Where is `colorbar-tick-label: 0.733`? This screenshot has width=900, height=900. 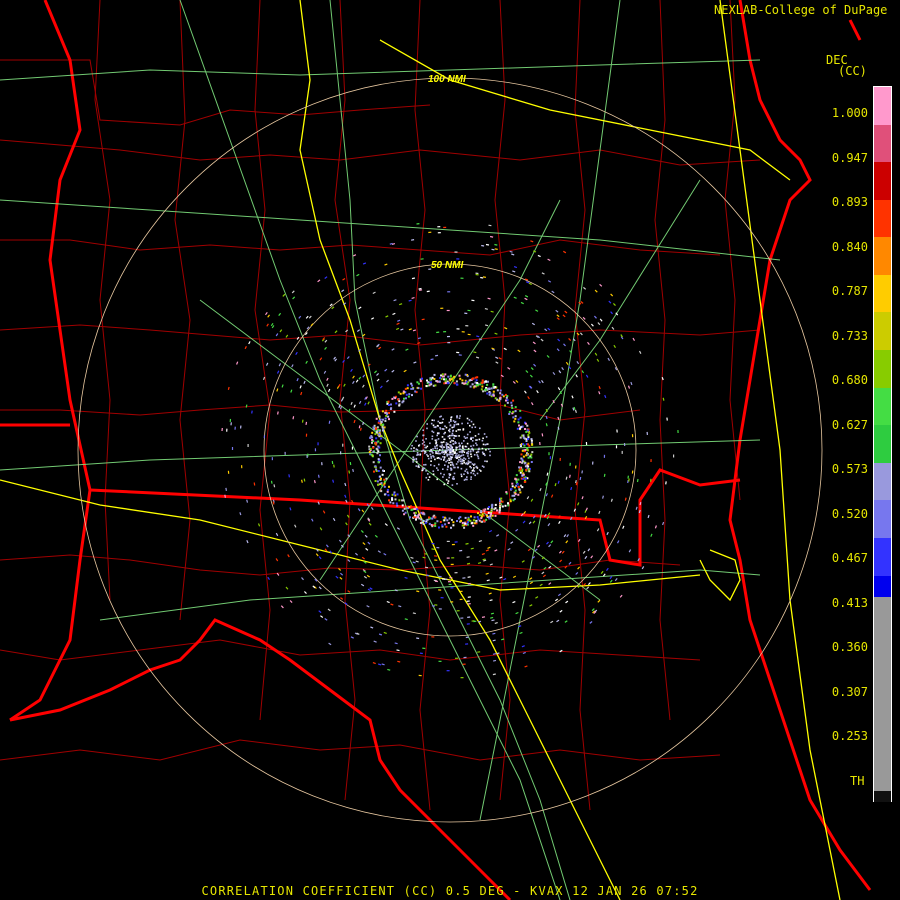
colorbar-tick-label: 0.733 is located at coordinates (849, 335).